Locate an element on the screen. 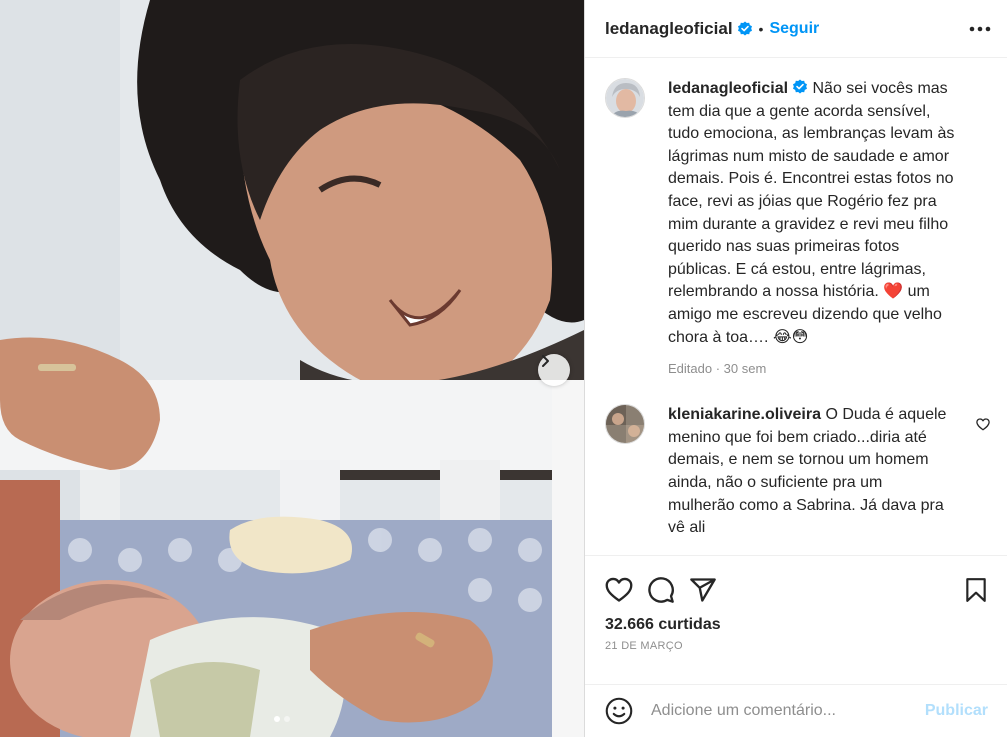  header-username: ledanagleoficial is located at coordinates (669, 29).